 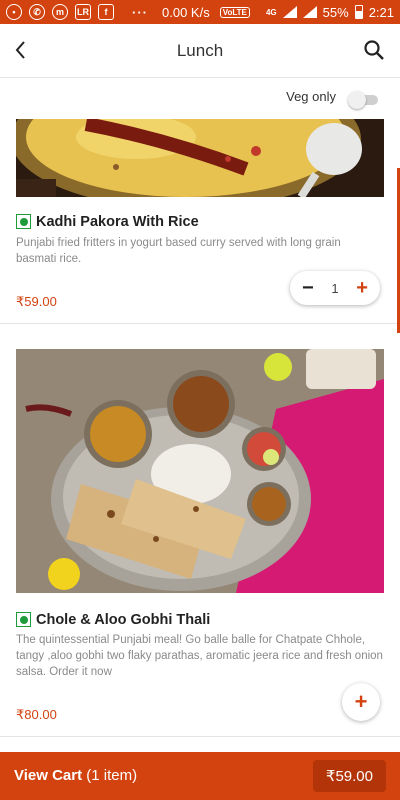 What do you see at coordinates (106, 12) in the screenshot?
I see `facebook-icon: f` at bounding box center [106, 12].